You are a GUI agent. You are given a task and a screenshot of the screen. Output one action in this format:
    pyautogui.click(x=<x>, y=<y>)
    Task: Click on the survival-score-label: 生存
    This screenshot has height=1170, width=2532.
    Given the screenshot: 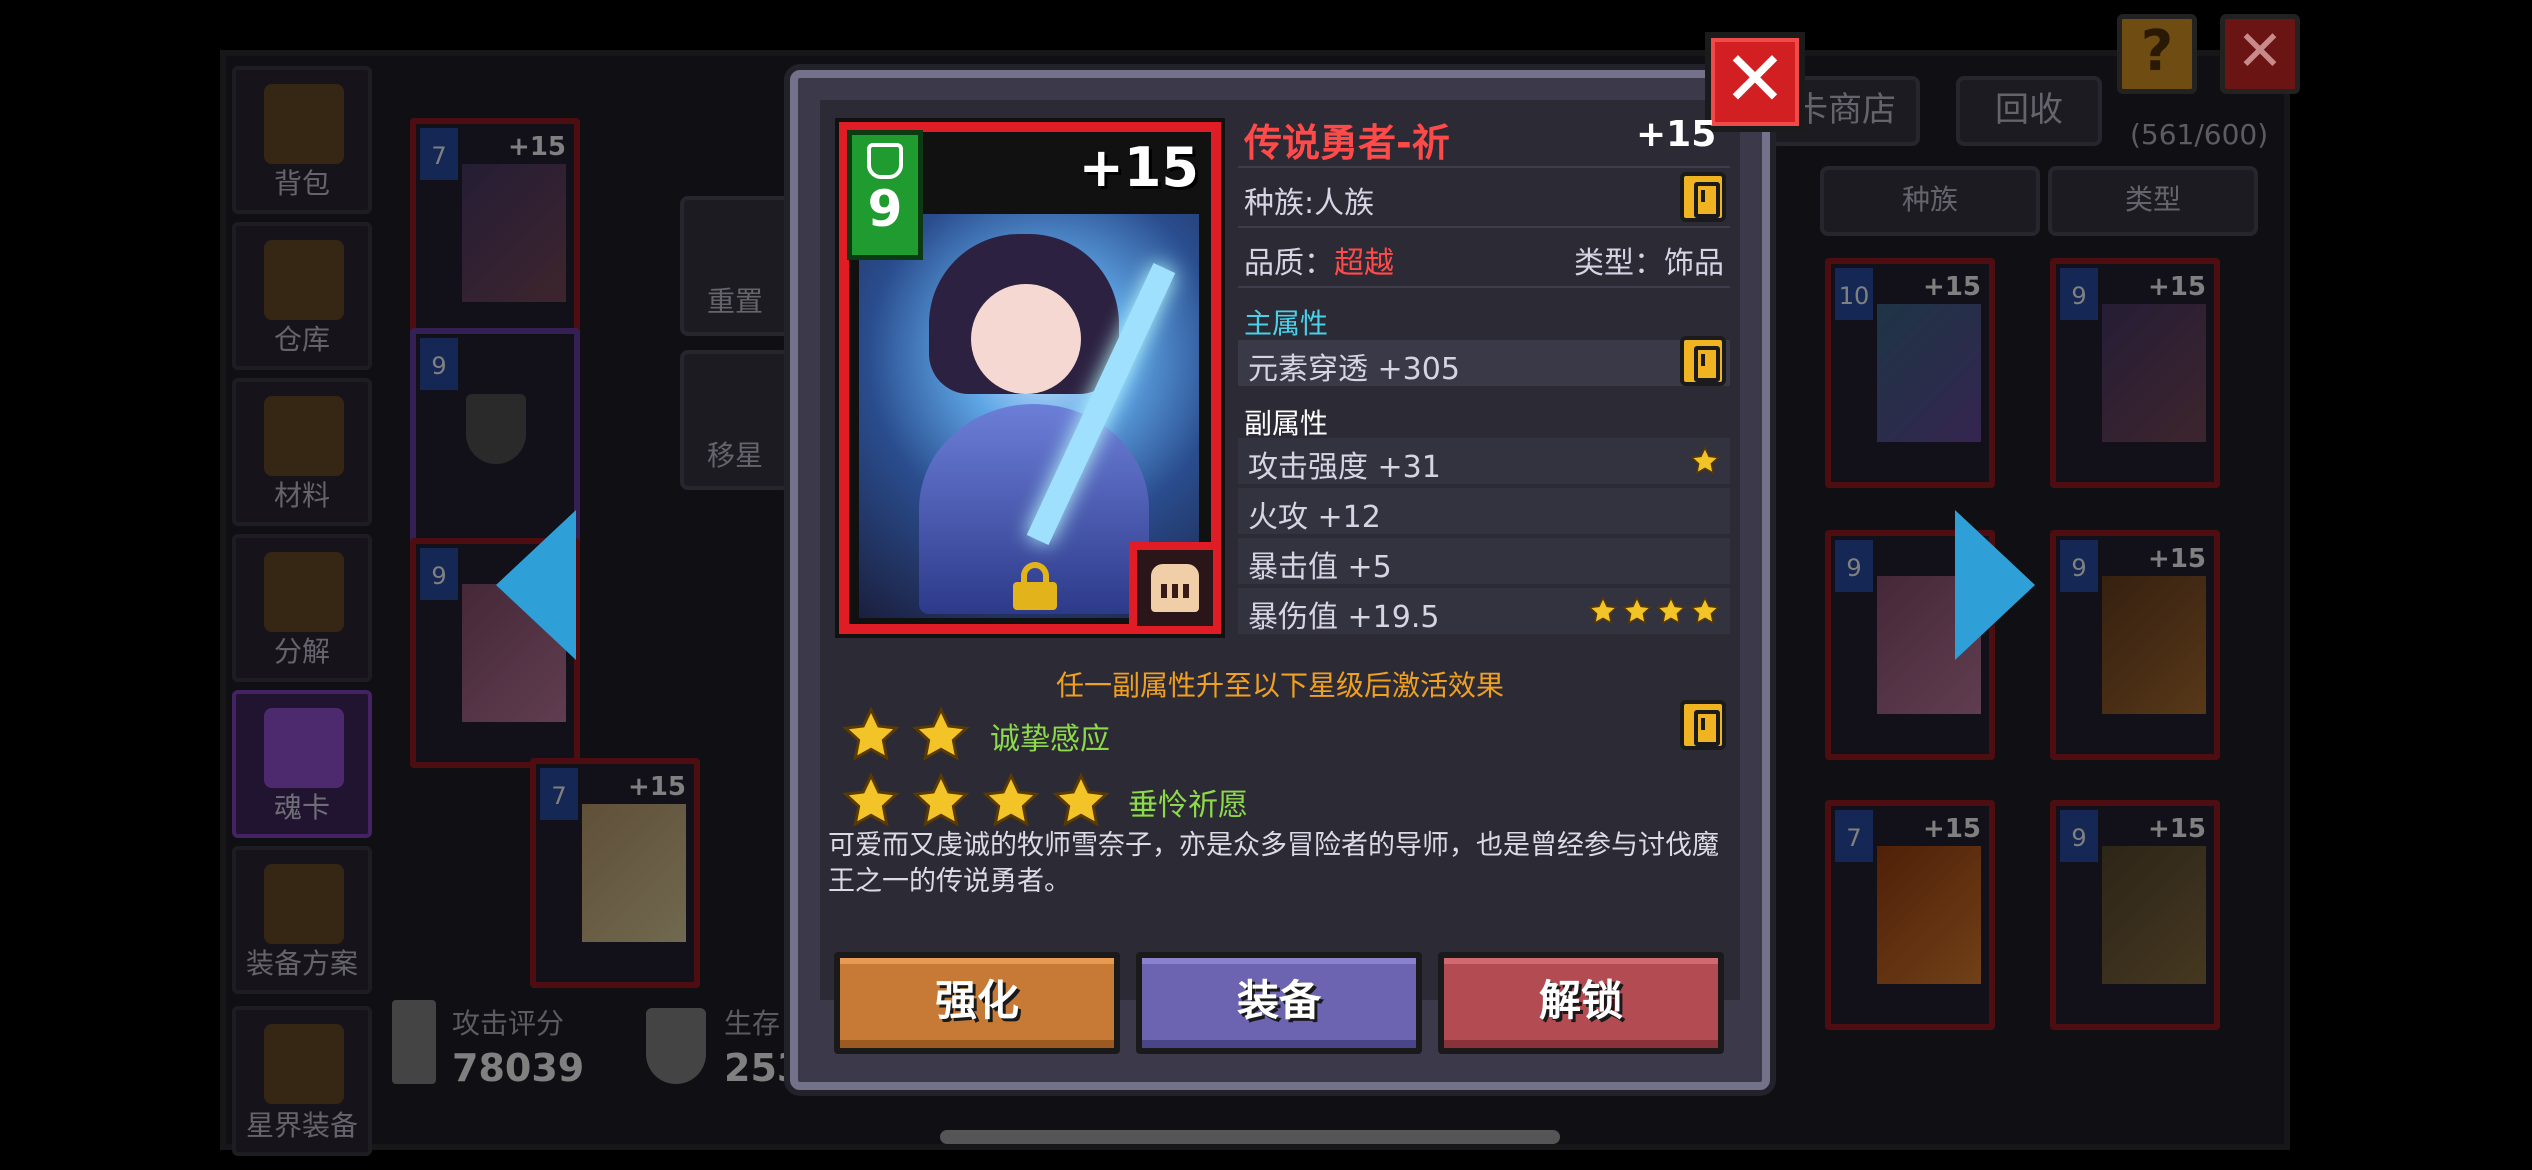 What is the action you would take?
    pyautogui.click(x=752, y=1023)
    